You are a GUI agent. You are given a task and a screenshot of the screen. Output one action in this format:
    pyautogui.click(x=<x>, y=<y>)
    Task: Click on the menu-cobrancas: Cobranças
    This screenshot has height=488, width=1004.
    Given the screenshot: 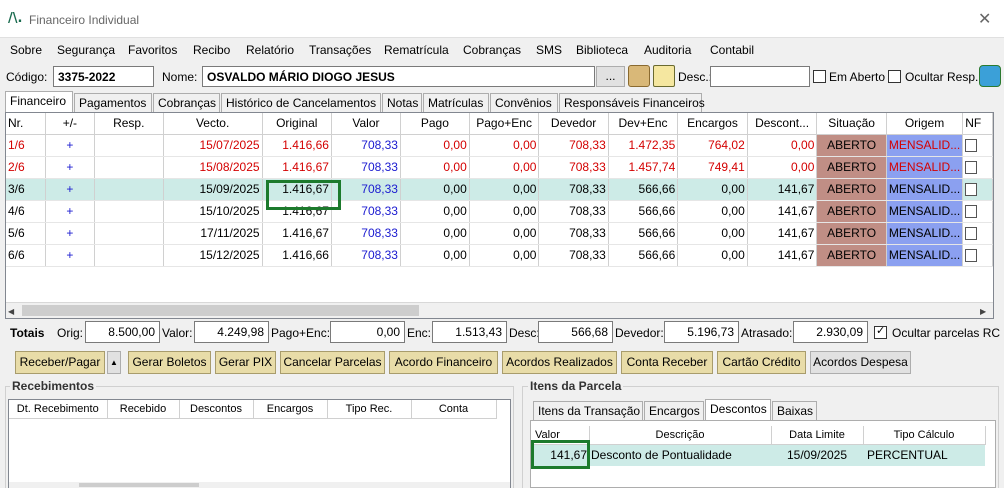 What is the action you would take?
    pyautogui.click(x=492, y=50)
    